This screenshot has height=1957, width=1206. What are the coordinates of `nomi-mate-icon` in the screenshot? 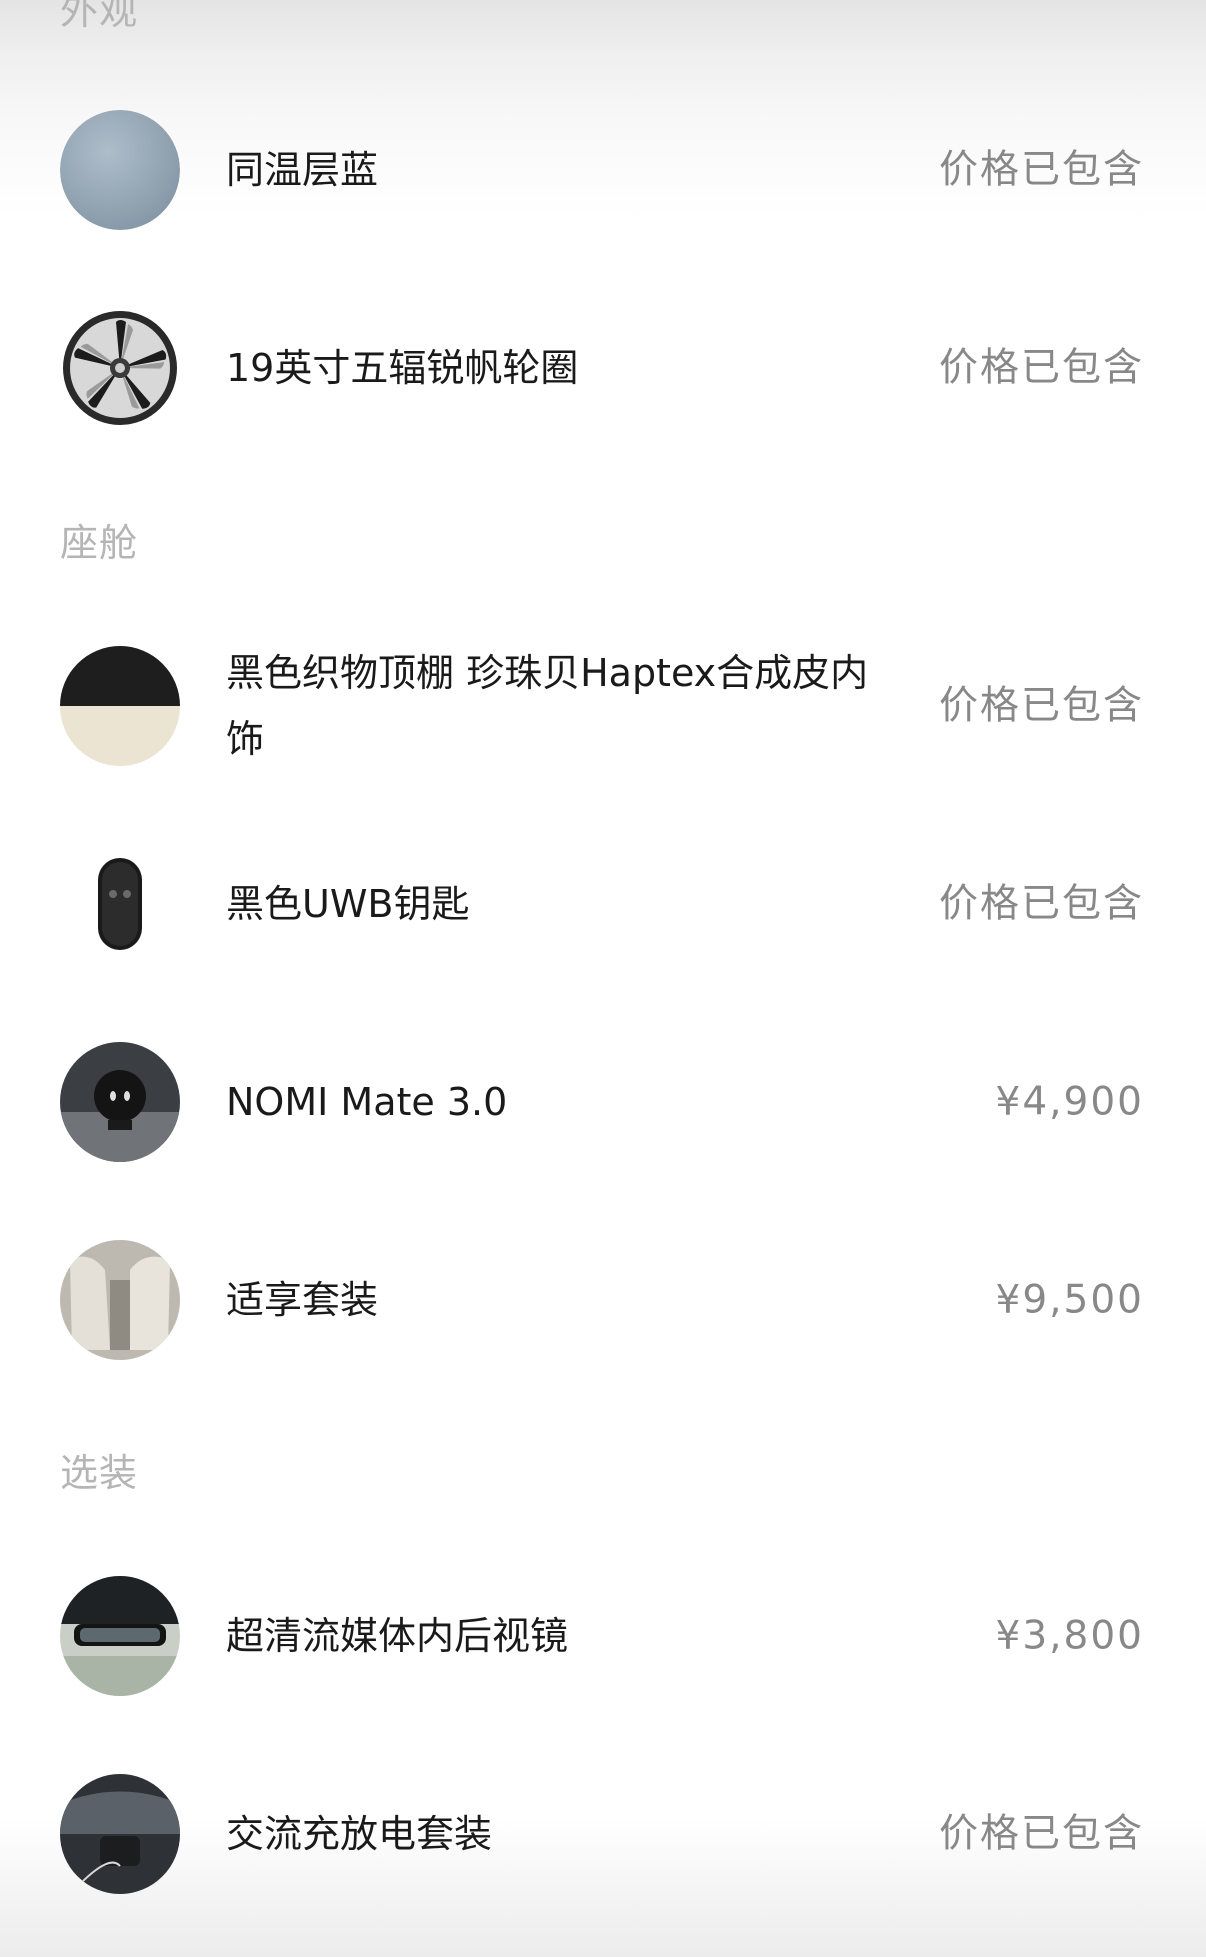 It's located at (120, 1102).